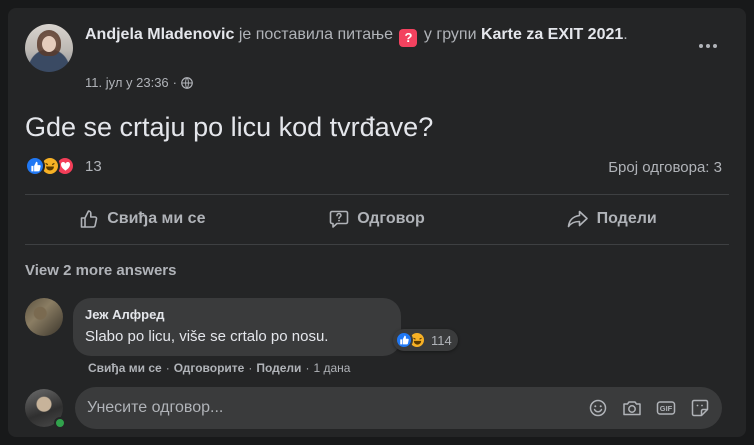  I want to click on svg-text: GIF, so click(666, 408).